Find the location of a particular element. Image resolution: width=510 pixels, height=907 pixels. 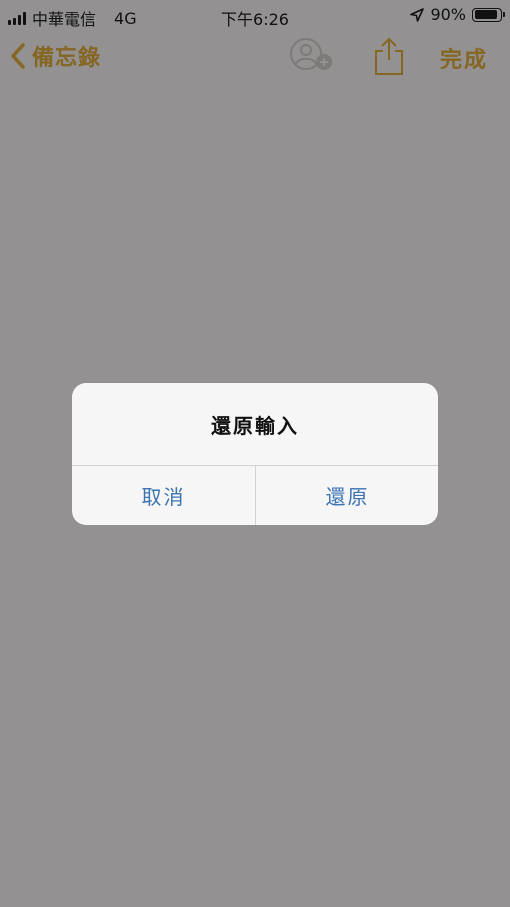

restore-button: 還原 is located at coordinates (347, 495).